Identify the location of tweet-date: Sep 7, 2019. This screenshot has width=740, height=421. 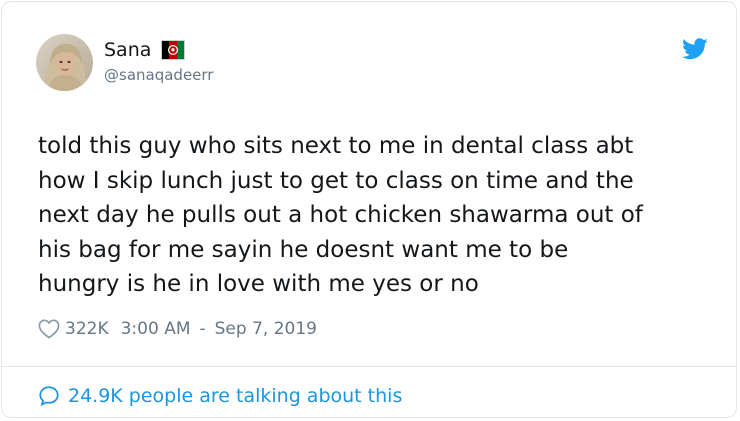
(266, 329).